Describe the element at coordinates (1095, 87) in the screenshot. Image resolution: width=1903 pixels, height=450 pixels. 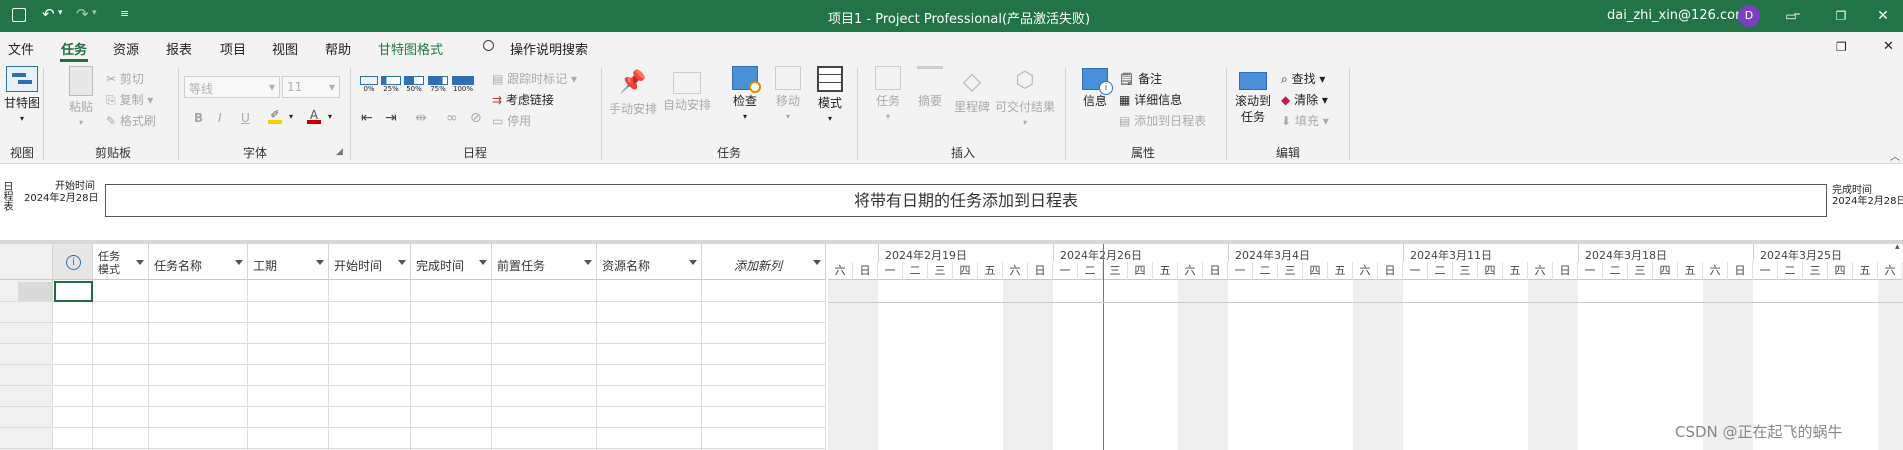
I see `information-button: i 信息` at that location.